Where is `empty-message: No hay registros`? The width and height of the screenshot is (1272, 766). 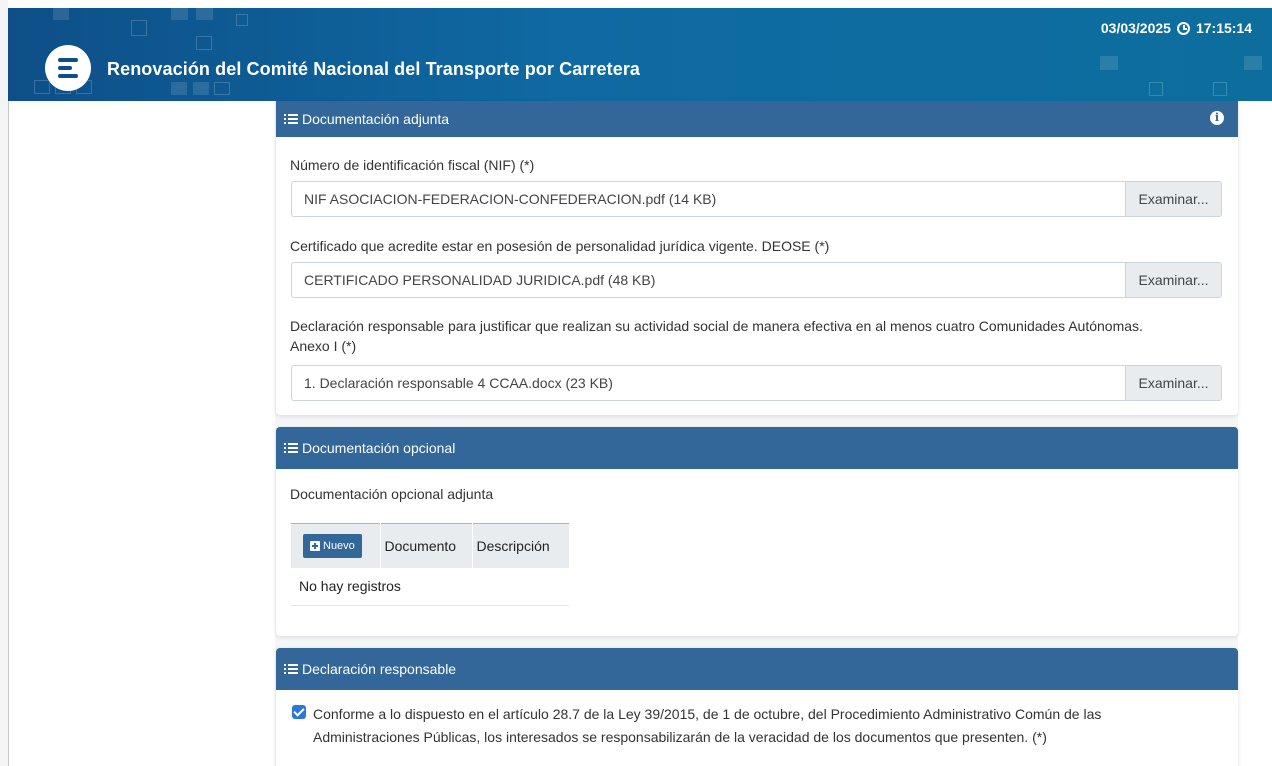 empty-message: No hay registros is located at coordinates (430, 586).